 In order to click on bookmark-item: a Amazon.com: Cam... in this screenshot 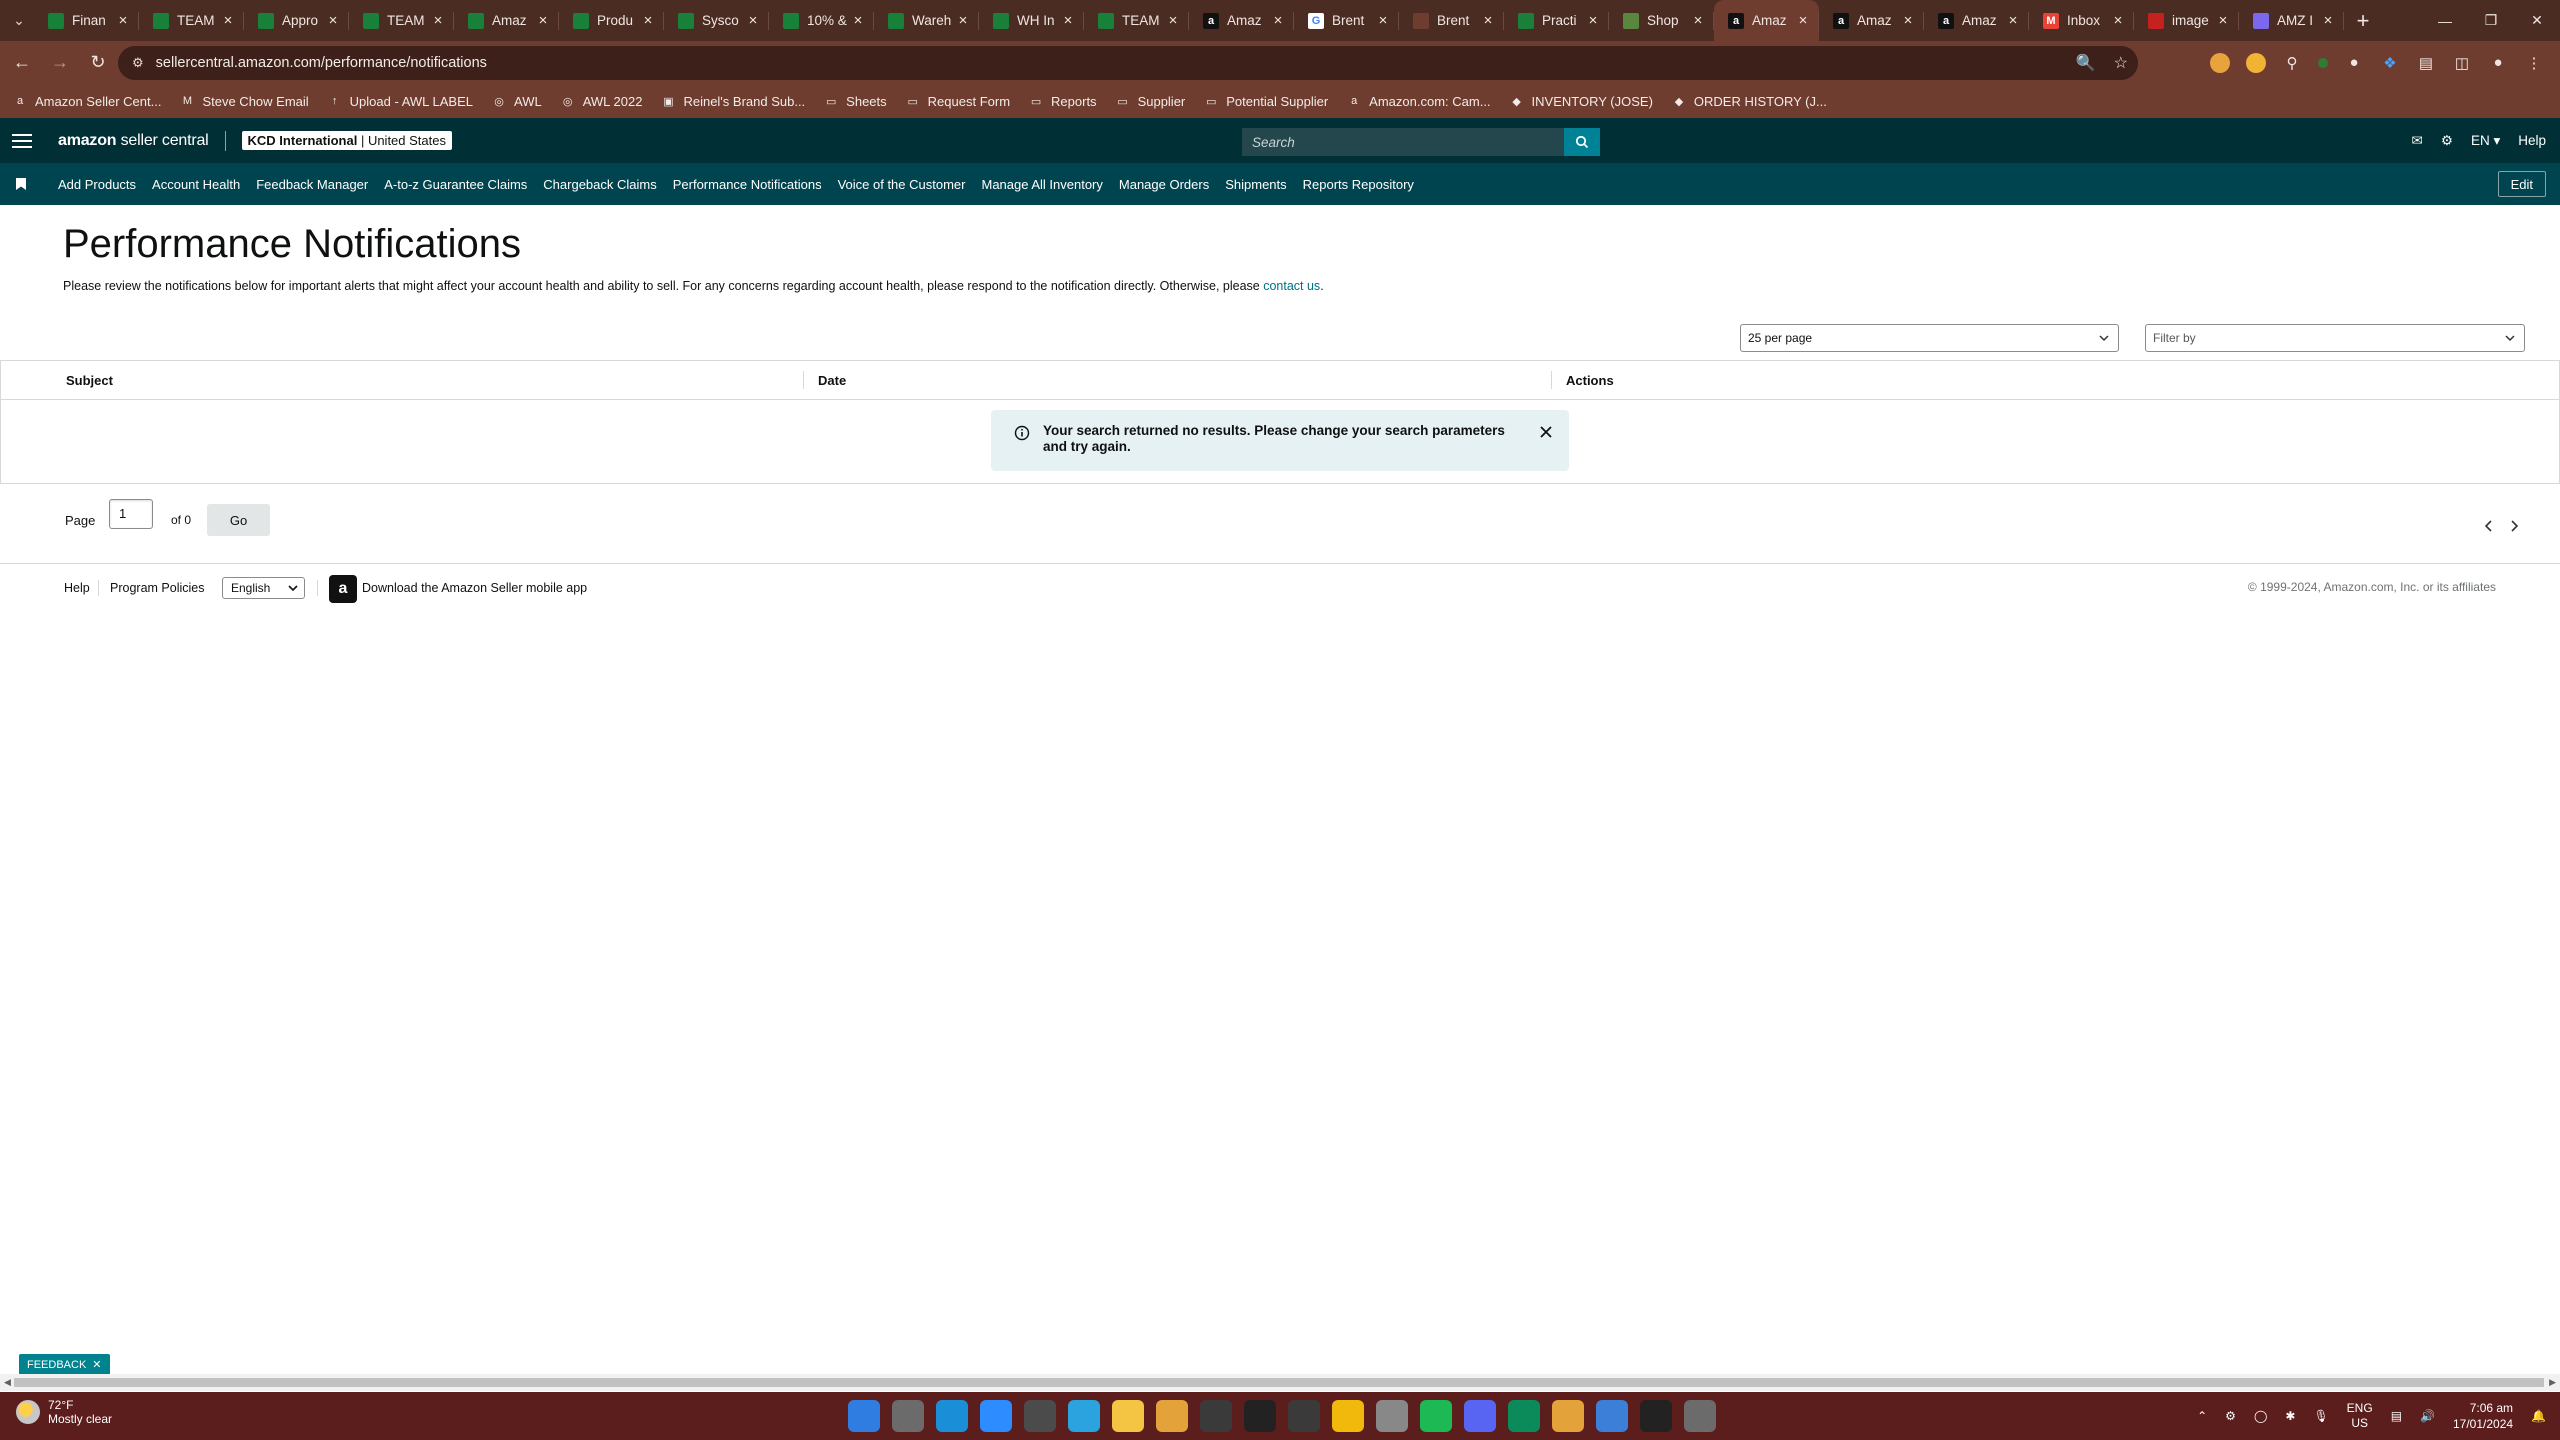, I will do `click(1418, 101)`.